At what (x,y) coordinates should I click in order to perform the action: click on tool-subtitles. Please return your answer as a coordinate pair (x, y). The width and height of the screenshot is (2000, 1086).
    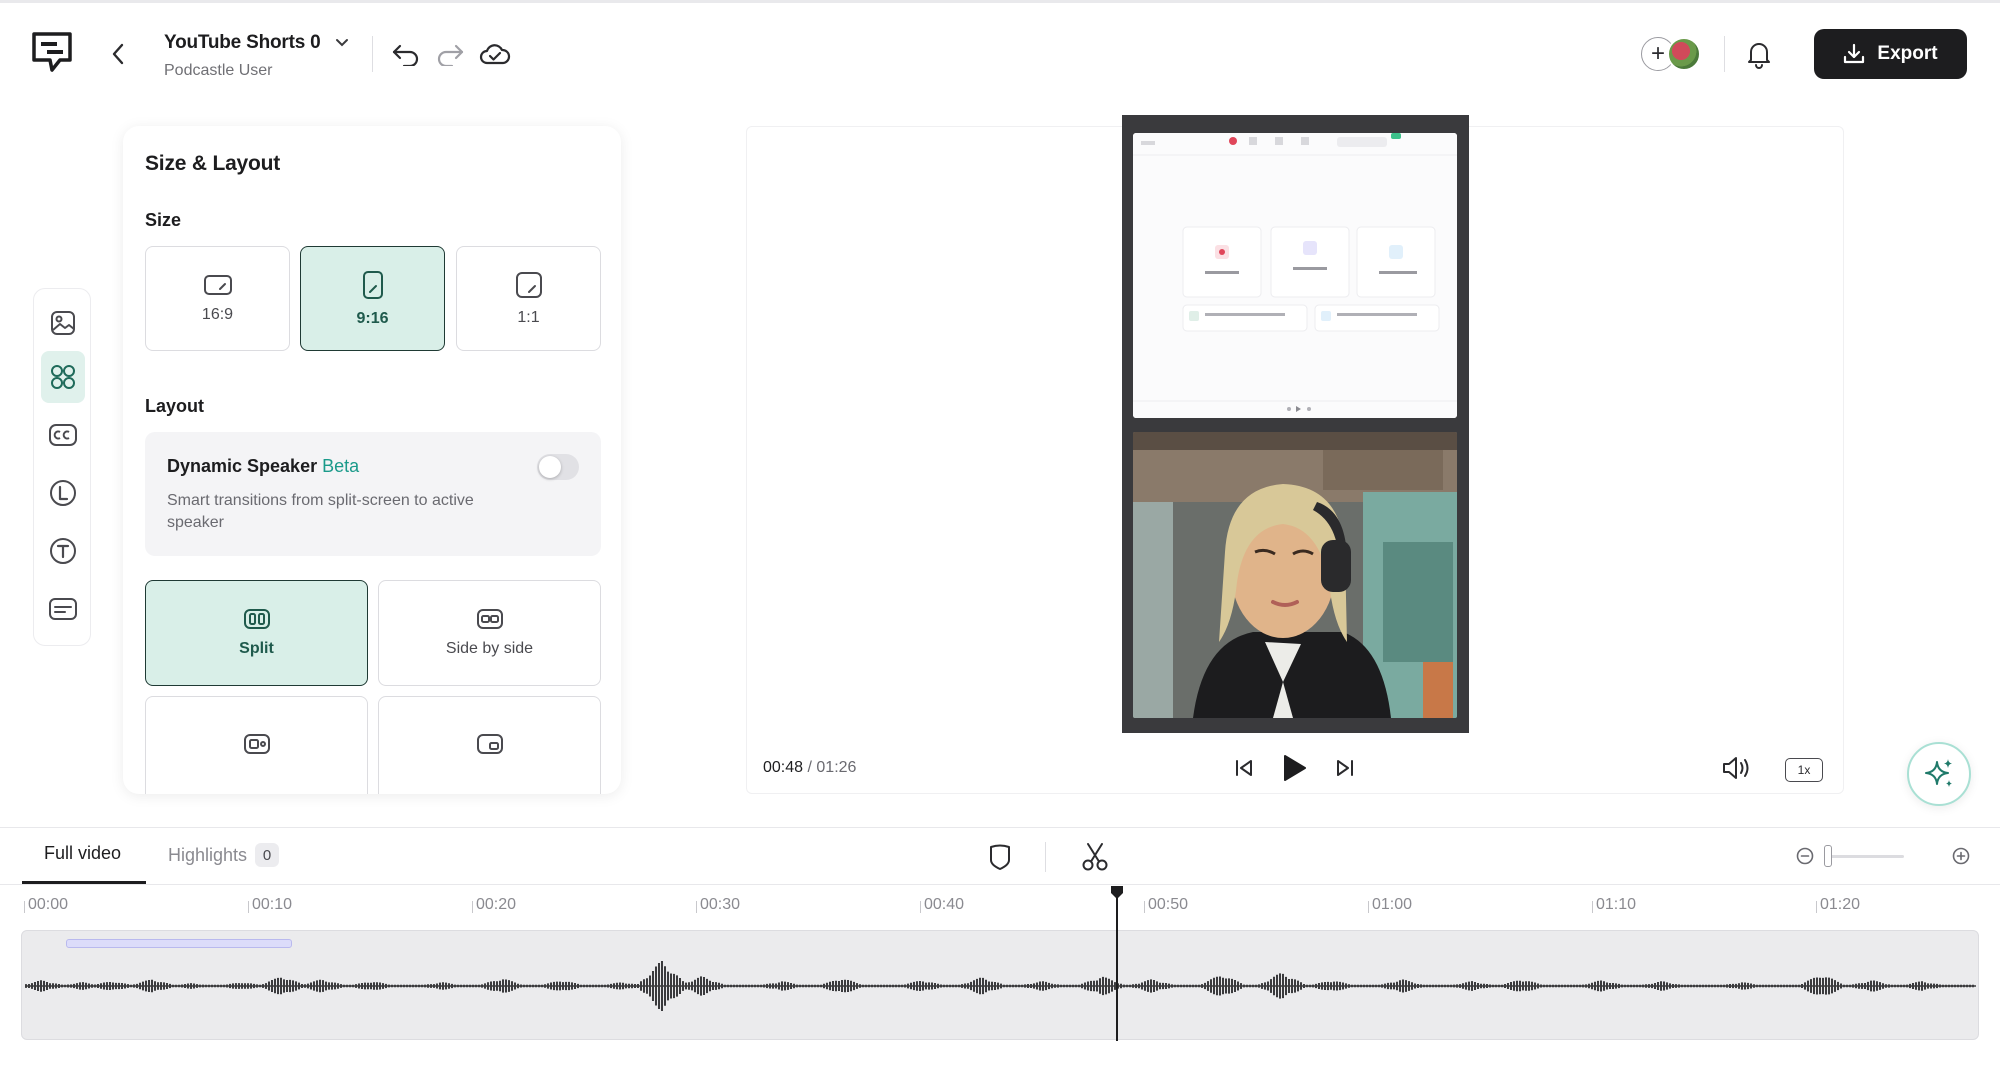
    Looking at the image, I should click on (63, 609).